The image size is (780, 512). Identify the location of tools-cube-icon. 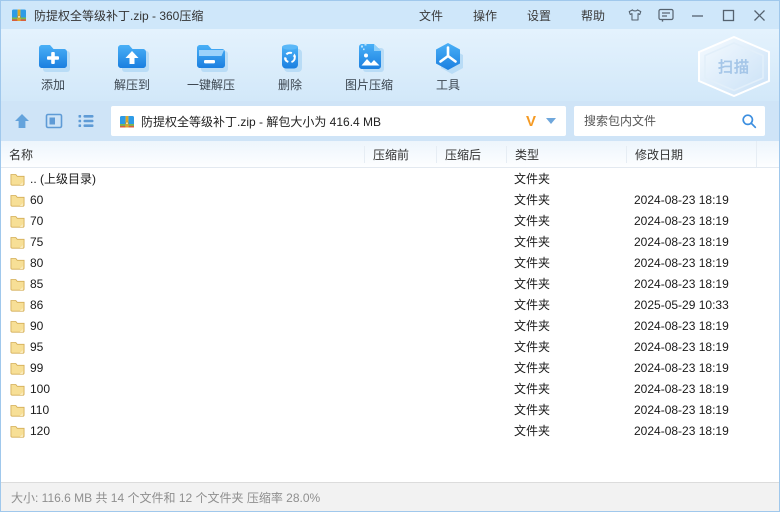
(448, 56).